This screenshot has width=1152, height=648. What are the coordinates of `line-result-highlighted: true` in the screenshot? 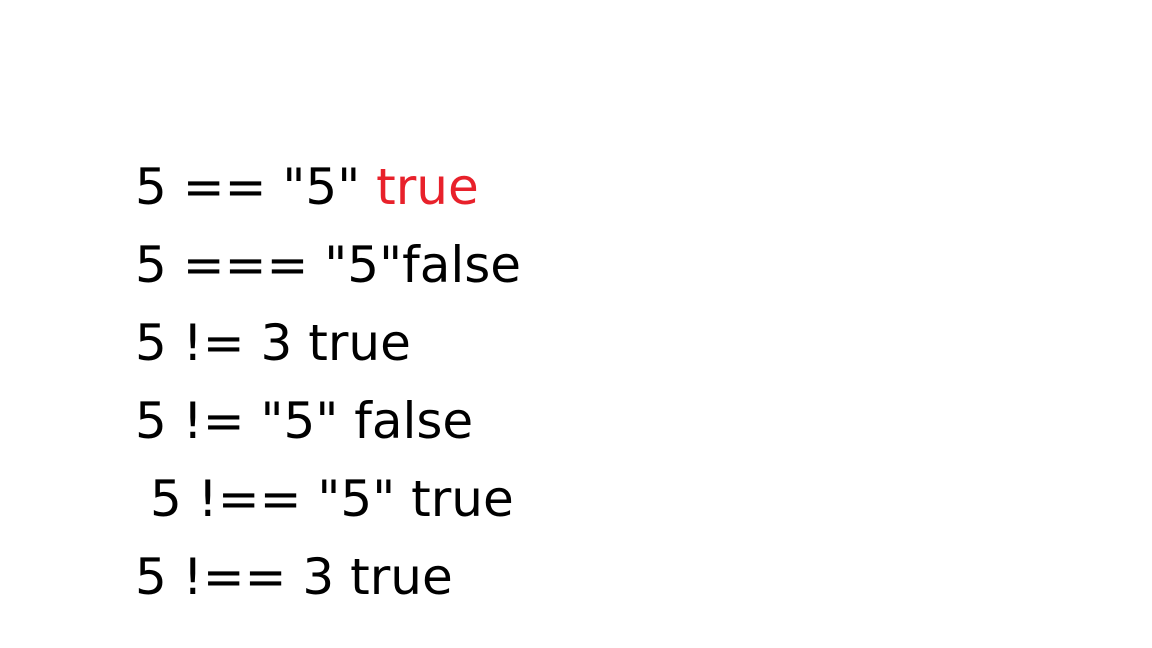 It's located at (427, 187).